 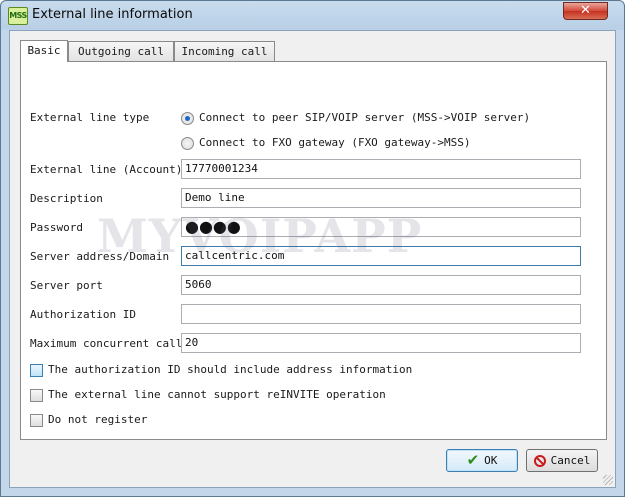 I want to click on authorization-id-label: Authorization ID, so click(x=83, y=314).